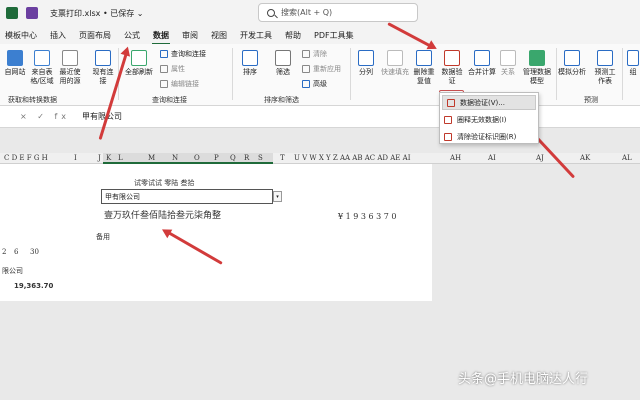  Describe the element at coordinates (175, 158) in the screenshot. I see `column-label: N` at that location.